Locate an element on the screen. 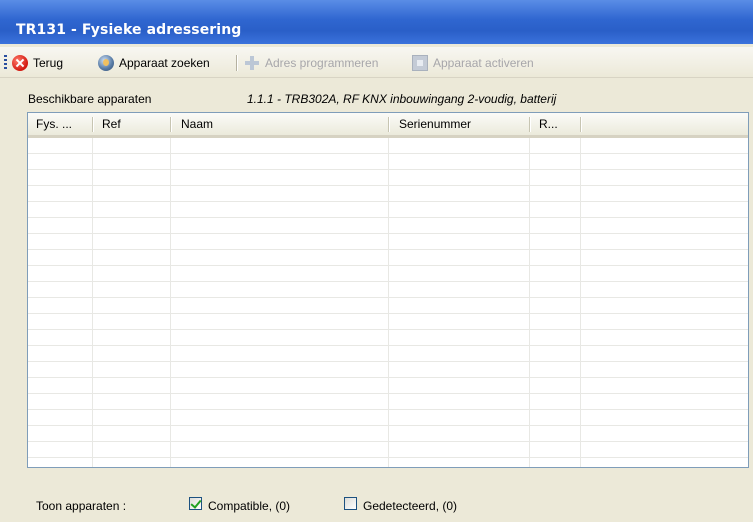  toolbar-grip is located at coordinates (5, 63).